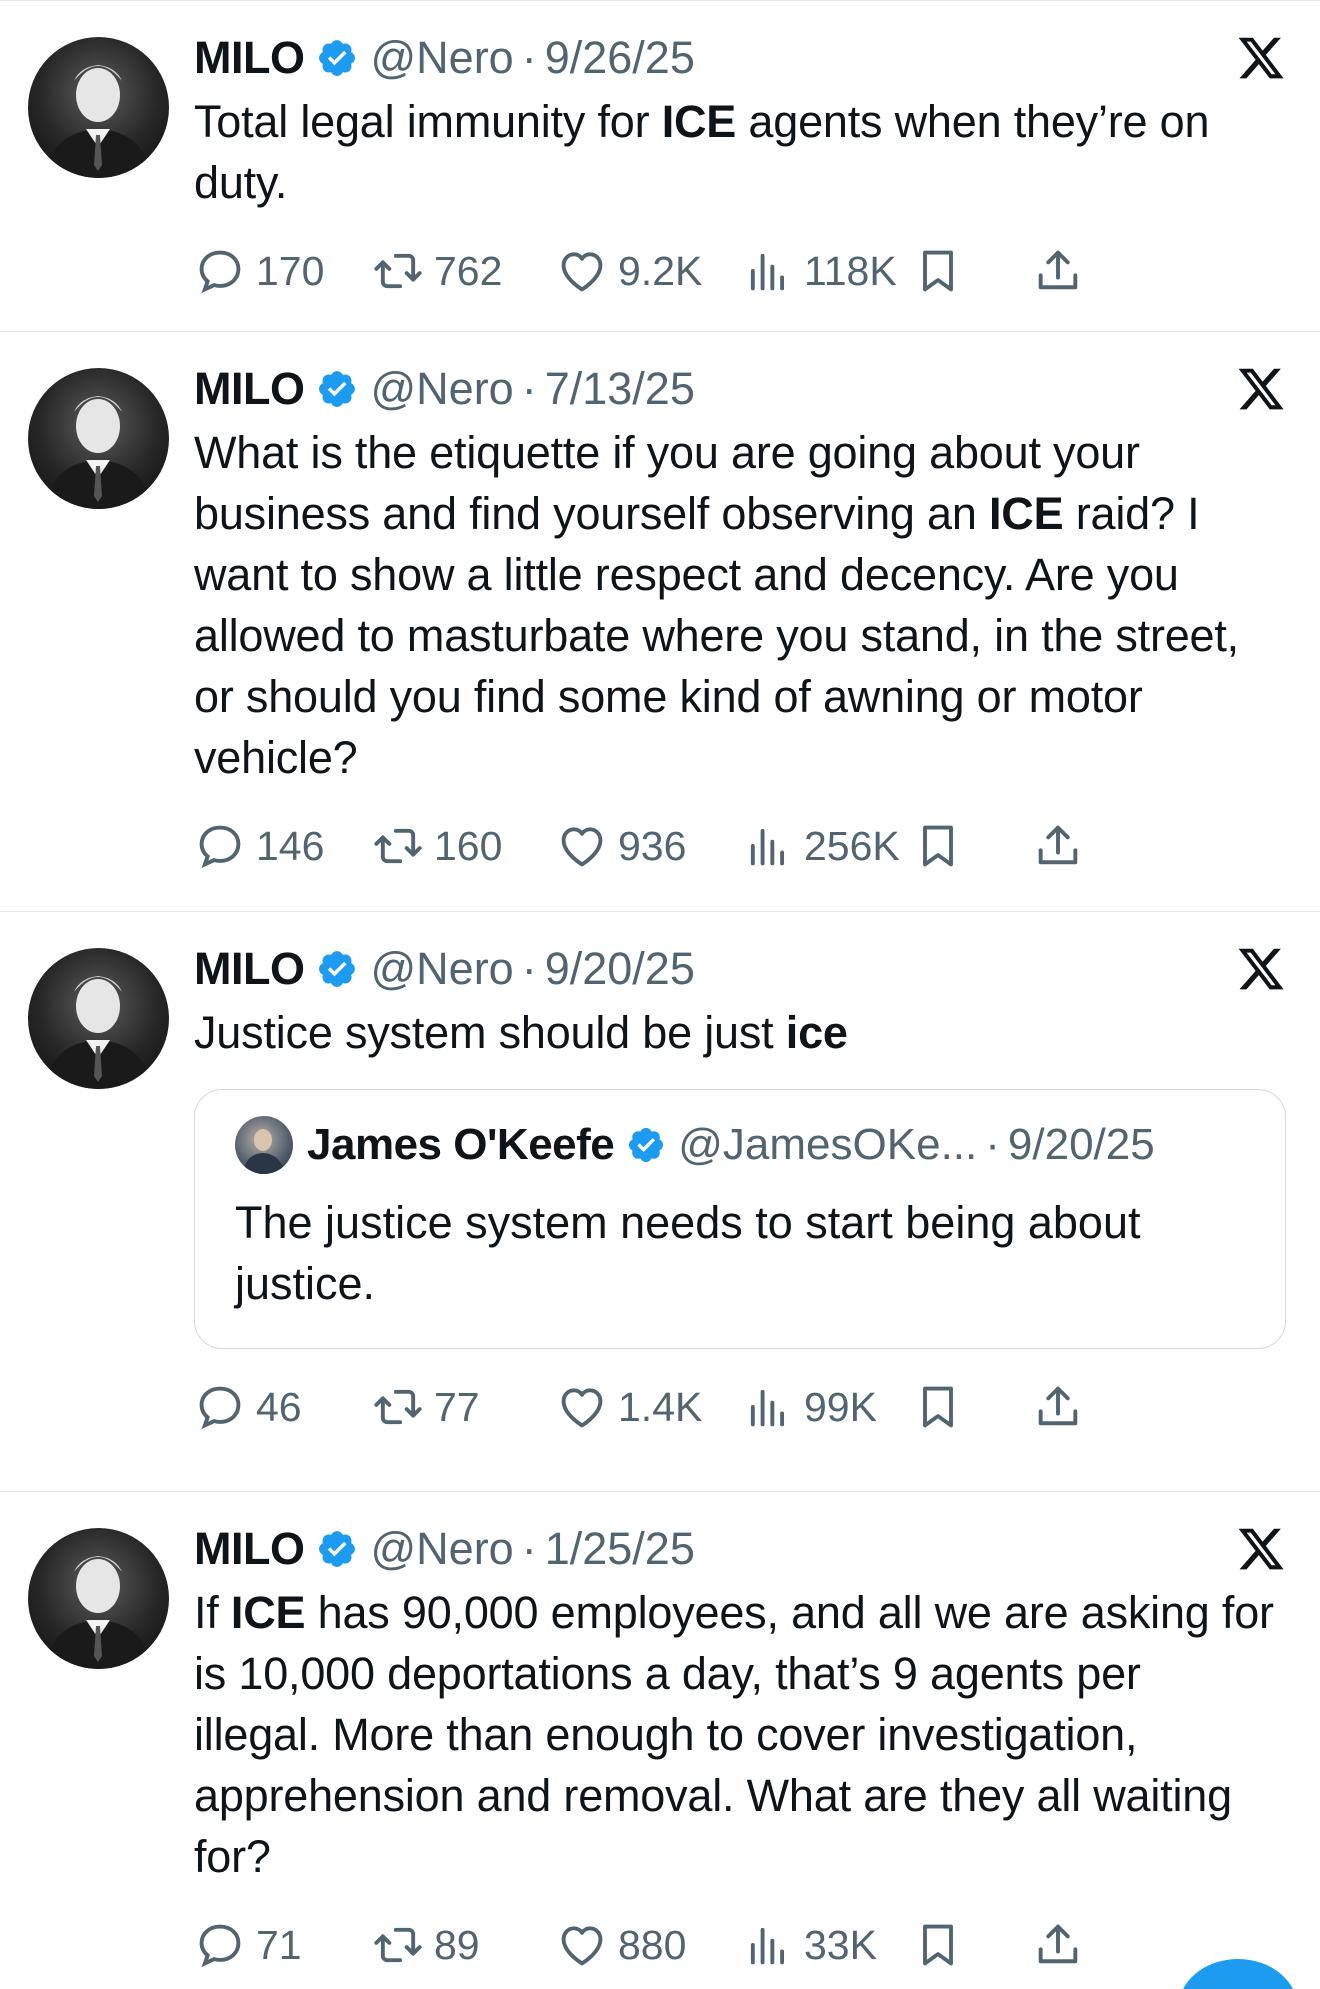  I want to click on tweet-header: MILO @Nero · 9/20/25, so click(740, 969).